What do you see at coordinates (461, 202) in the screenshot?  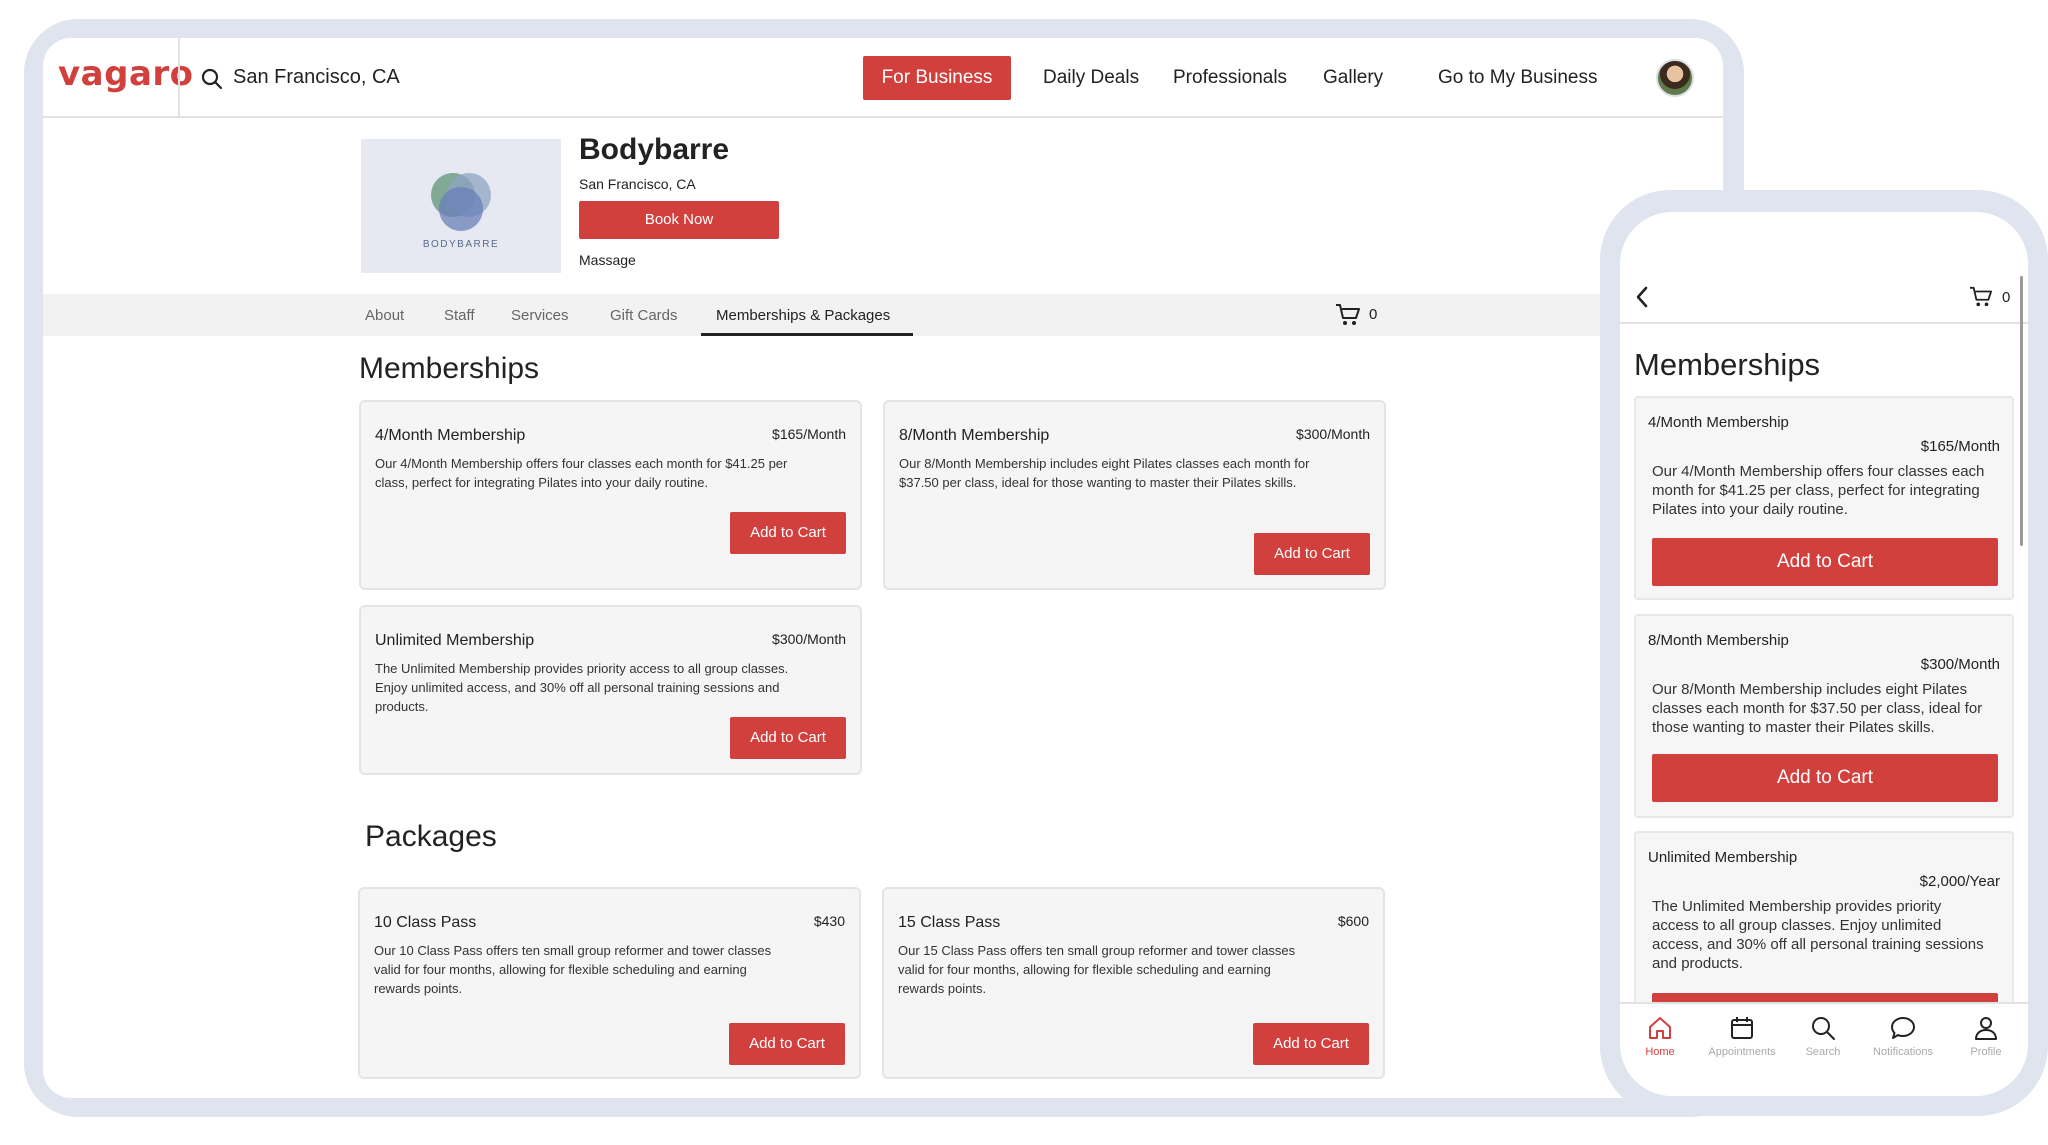 I see `bodybarre-logo-mark` at bounding box center [461, 202].